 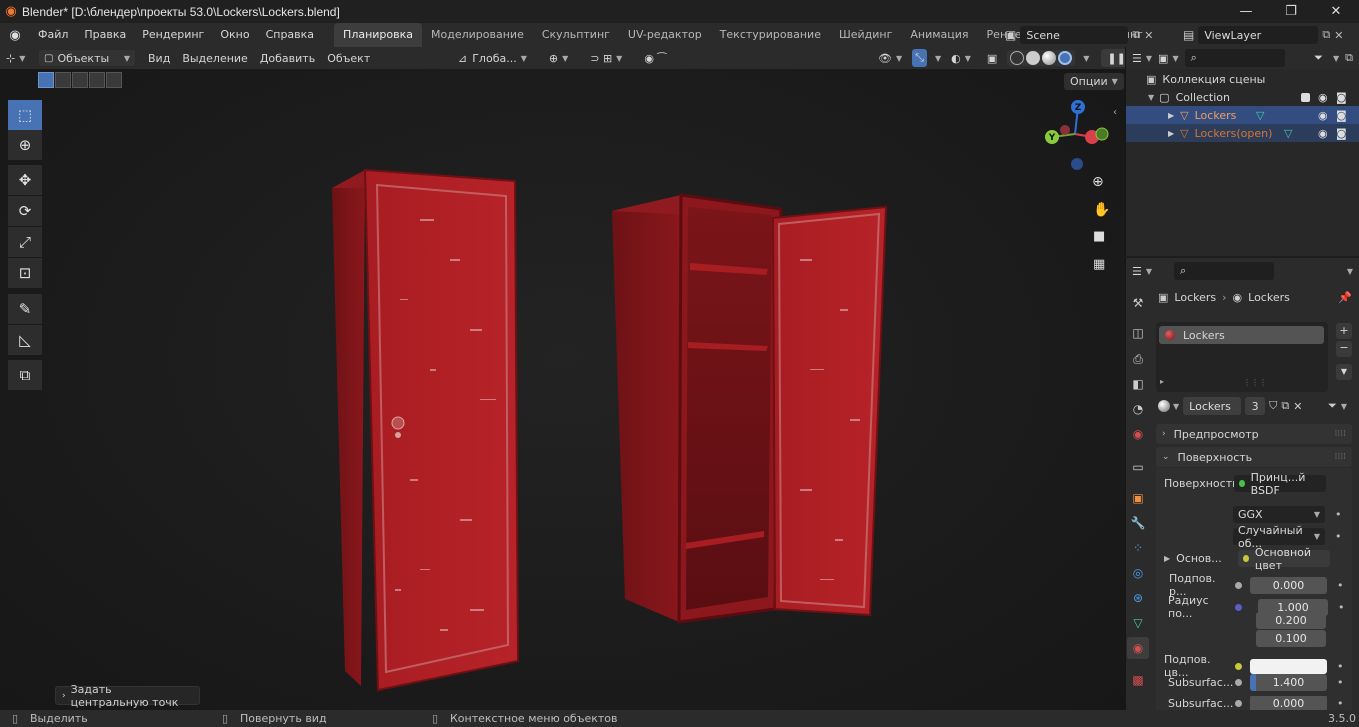 I want to click on visibility-icon: 👁 ▼, so click(x=890, y=58).